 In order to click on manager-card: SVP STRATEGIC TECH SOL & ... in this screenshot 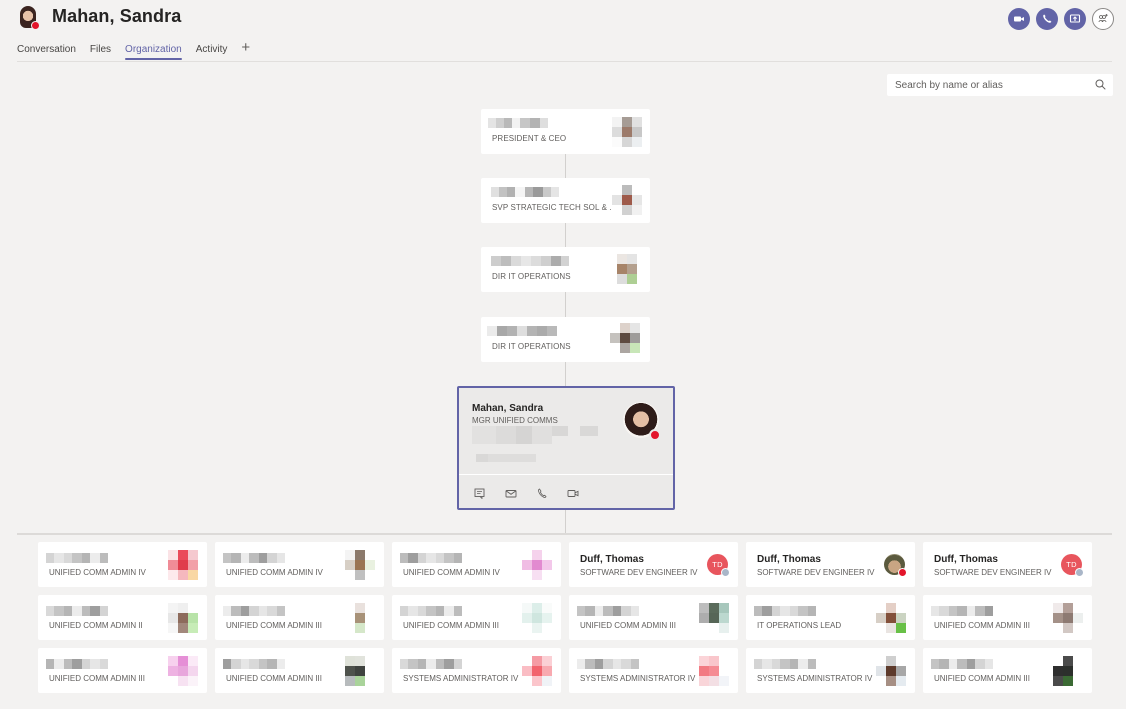, I will do `click(565, 200)`.